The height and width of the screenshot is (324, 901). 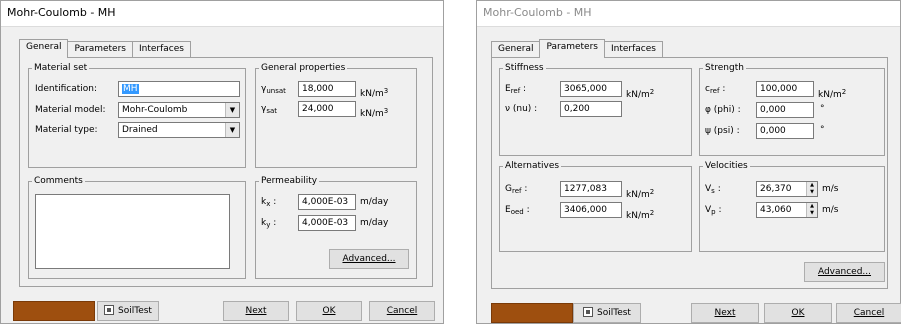 I want to click on nu-label: ν (nu) :, so click(x=521, y=109).